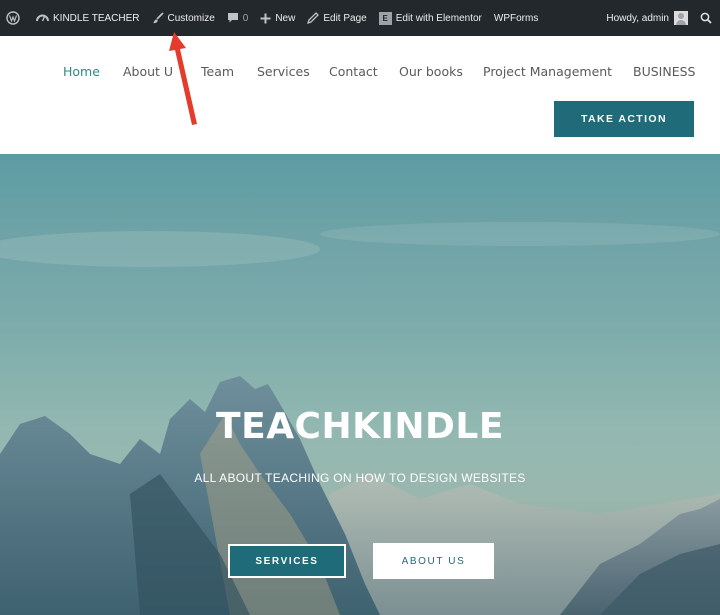  I want to click on take-action-button: TAKE ACTION, so click(624, 119).